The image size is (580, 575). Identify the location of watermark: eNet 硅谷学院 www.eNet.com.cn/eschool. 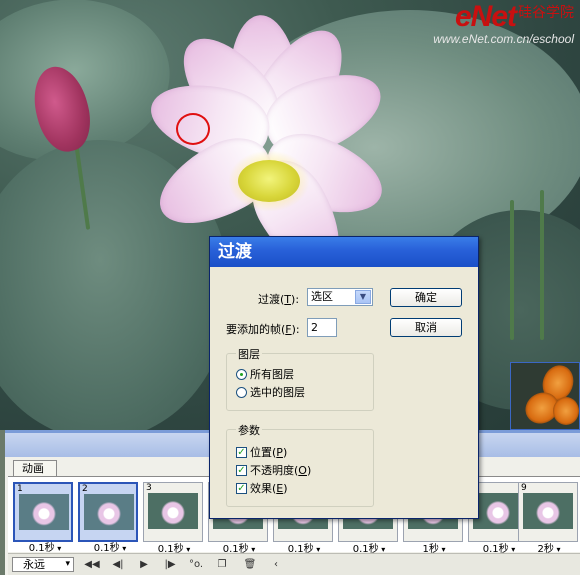
(503, 23).